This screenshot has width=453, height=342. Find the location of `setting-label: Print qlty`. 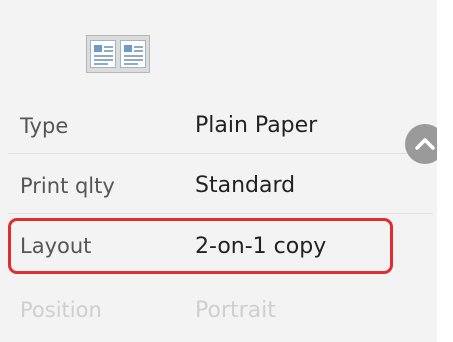

setting-label: Print qlty is located at coordinates (67, 185).